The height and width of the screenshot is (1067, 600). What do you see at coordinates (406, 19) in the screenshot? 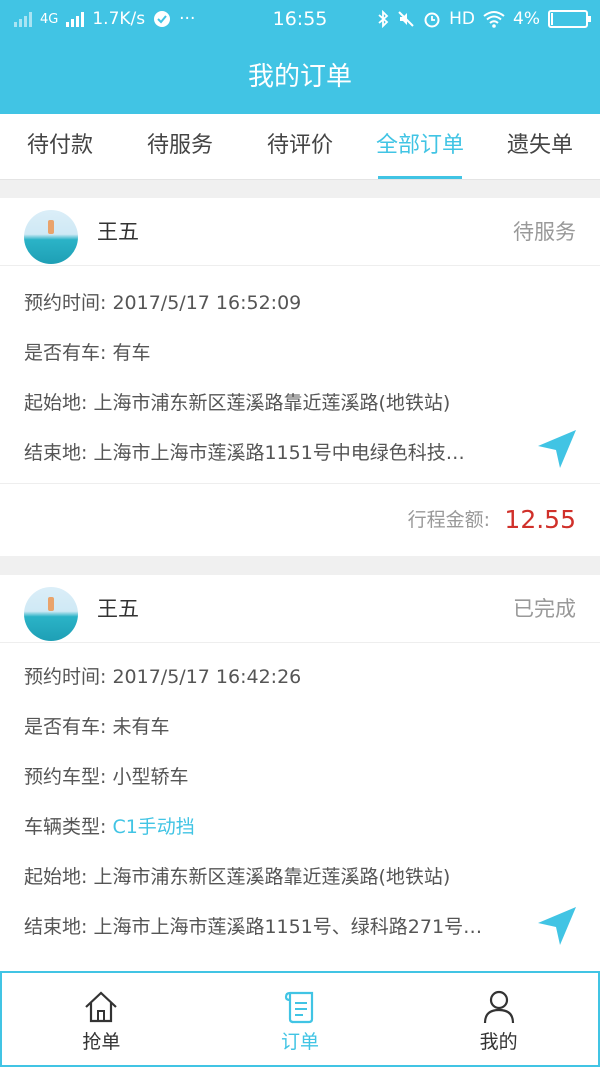
I see `mute-icon` at bounding box center [406, 19].